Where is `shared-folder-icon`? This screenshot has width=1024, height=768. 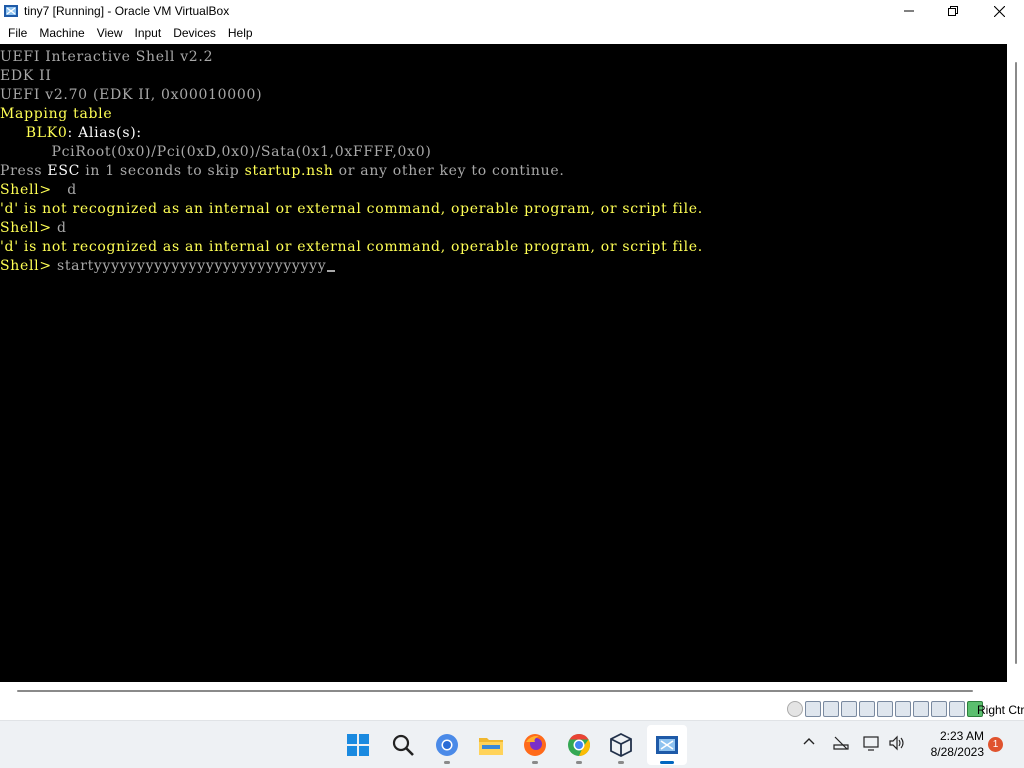 shared-folder-icon is located at coordinates (885, 709).